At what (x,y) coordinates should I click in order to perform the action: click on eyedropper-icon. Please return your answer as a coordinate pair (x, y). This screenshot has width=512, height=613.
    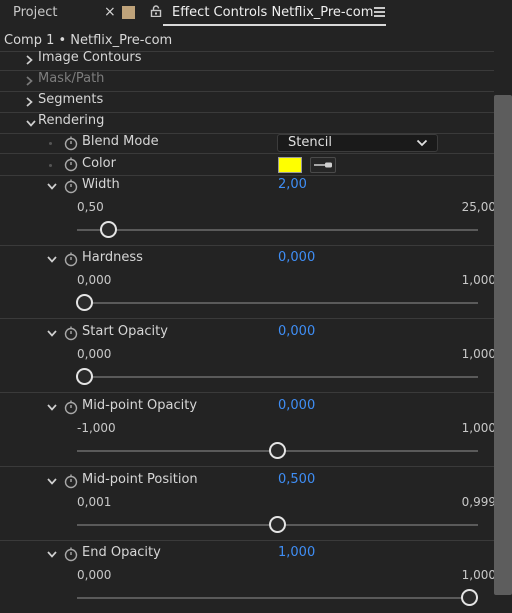
    Looking at the image, I should click on (323, 165).